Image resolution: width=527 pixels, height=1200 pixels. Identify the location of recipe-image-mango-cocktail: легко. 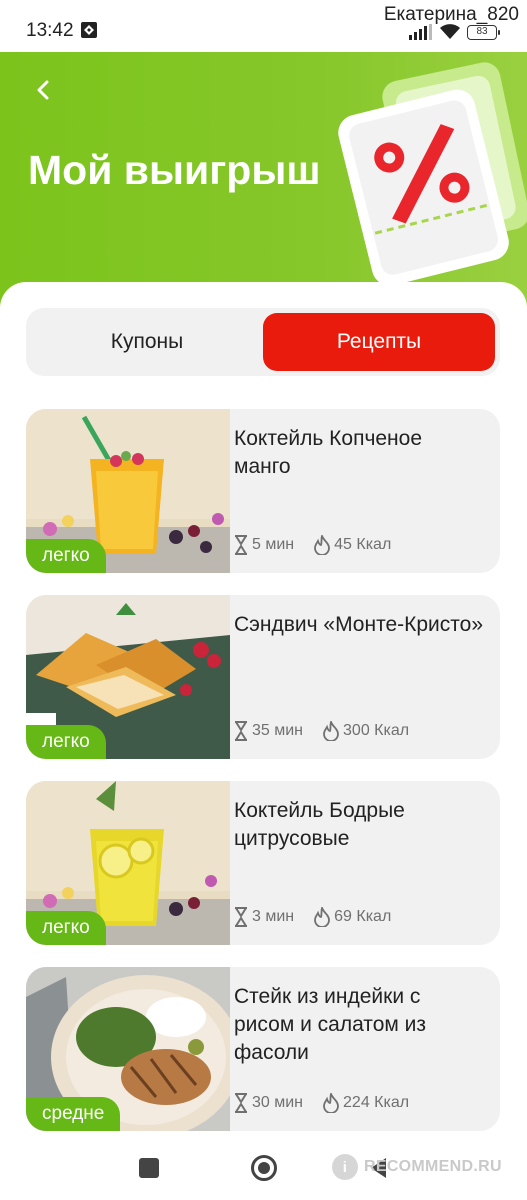
(128, 491).